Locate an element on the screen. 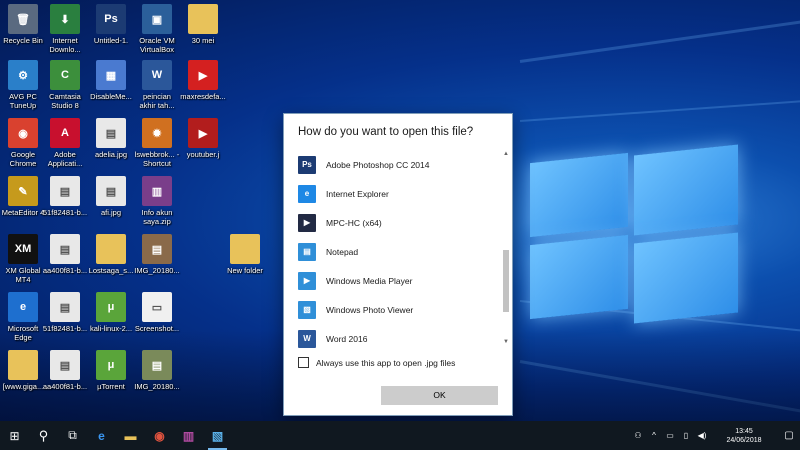  desktop-icon: μ µTorrent is located at coordinates (111, 370).